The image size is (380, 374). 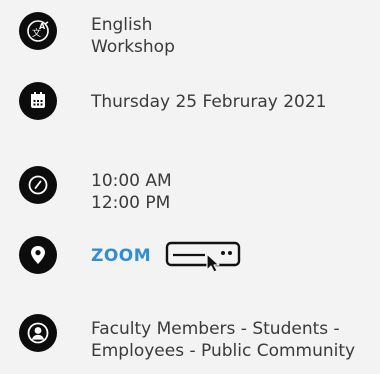 What do you see at coordinates (215, 329) in the screenshot?
I see `audience-line-1: Faculty Members - Students -` at bounding box center [215, 329].